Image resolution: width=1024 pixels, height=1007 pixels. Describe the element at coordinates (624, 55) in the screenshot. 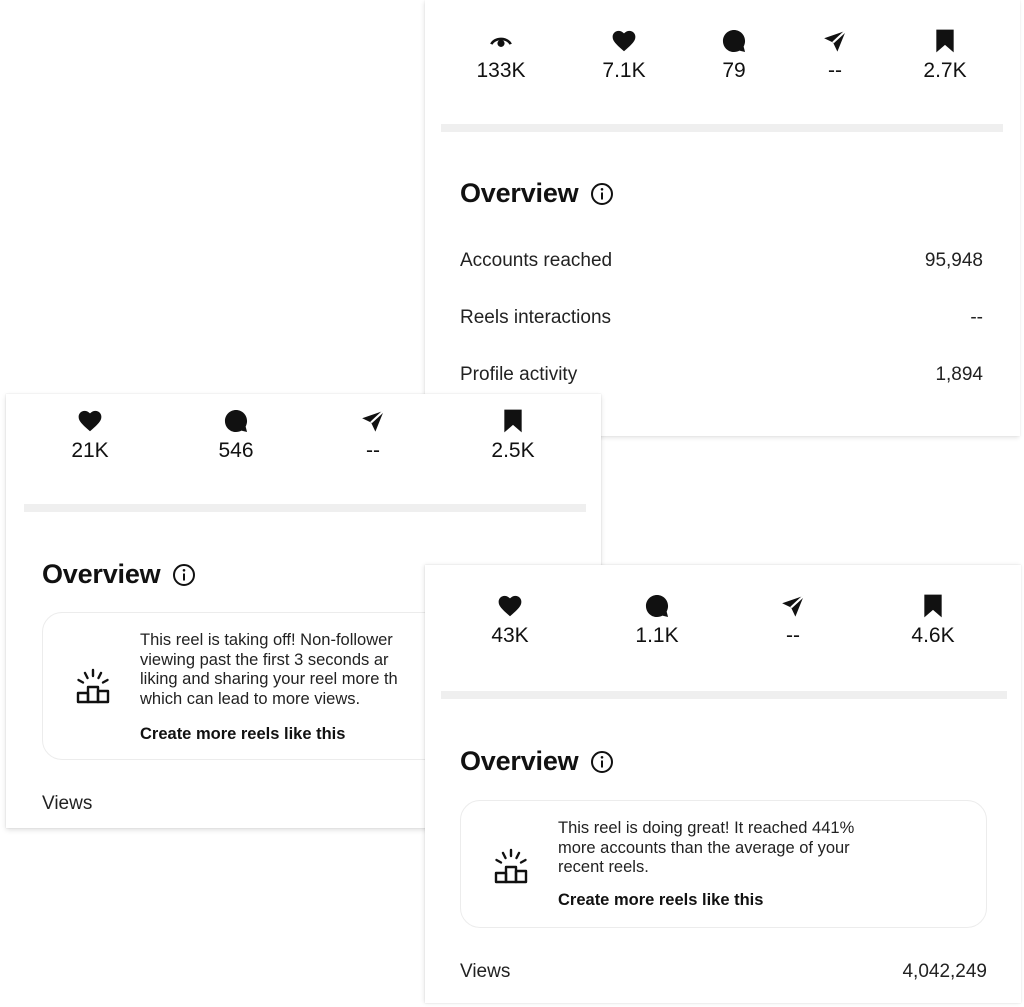

I see `stat-likes: 7.1K` at that location.